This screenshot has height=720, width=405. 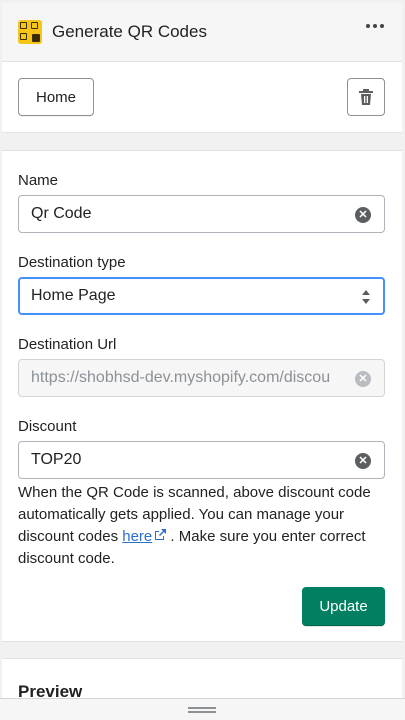 I want to click on discount-field: TOP20 ✕, so click(x=201, y=460).